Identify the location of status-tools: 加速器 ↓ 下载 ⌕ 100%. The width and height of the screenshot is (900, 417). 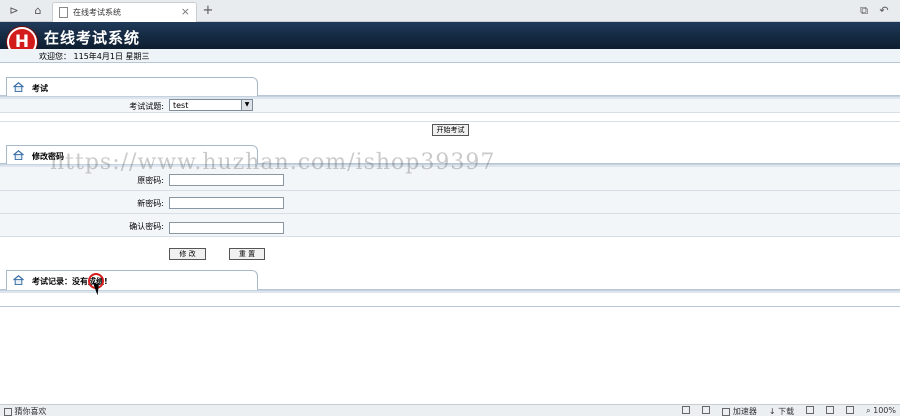
(789, 411).